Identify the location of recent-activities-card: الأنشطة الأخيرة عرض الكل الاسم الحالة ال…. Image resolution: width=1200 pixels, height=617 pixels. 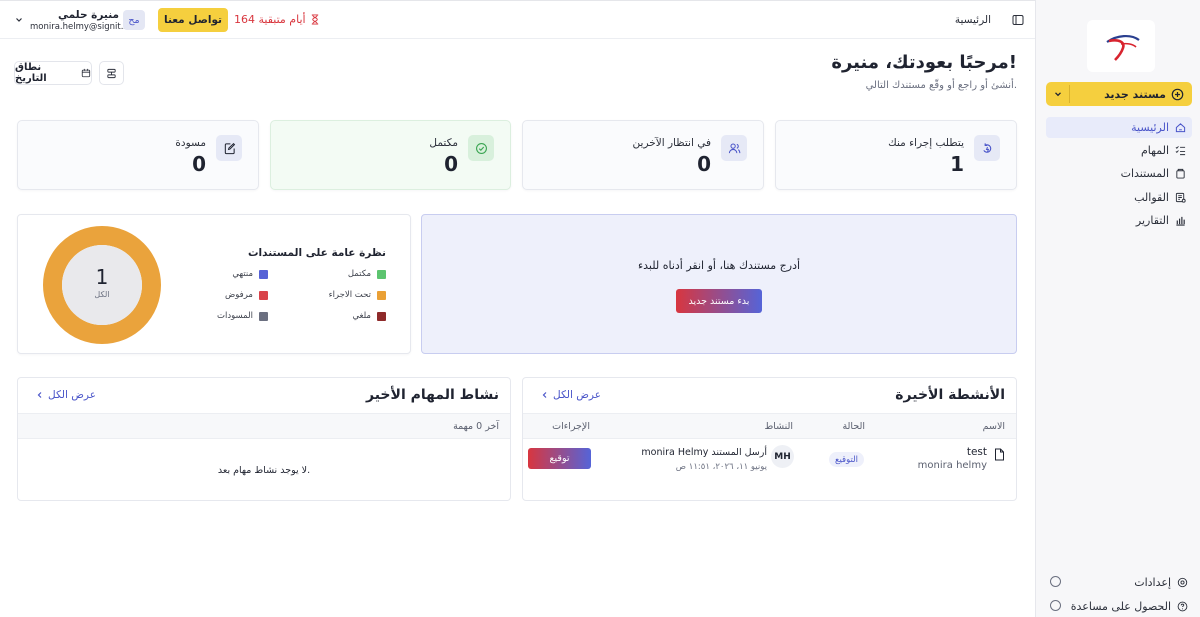
(769, 439).